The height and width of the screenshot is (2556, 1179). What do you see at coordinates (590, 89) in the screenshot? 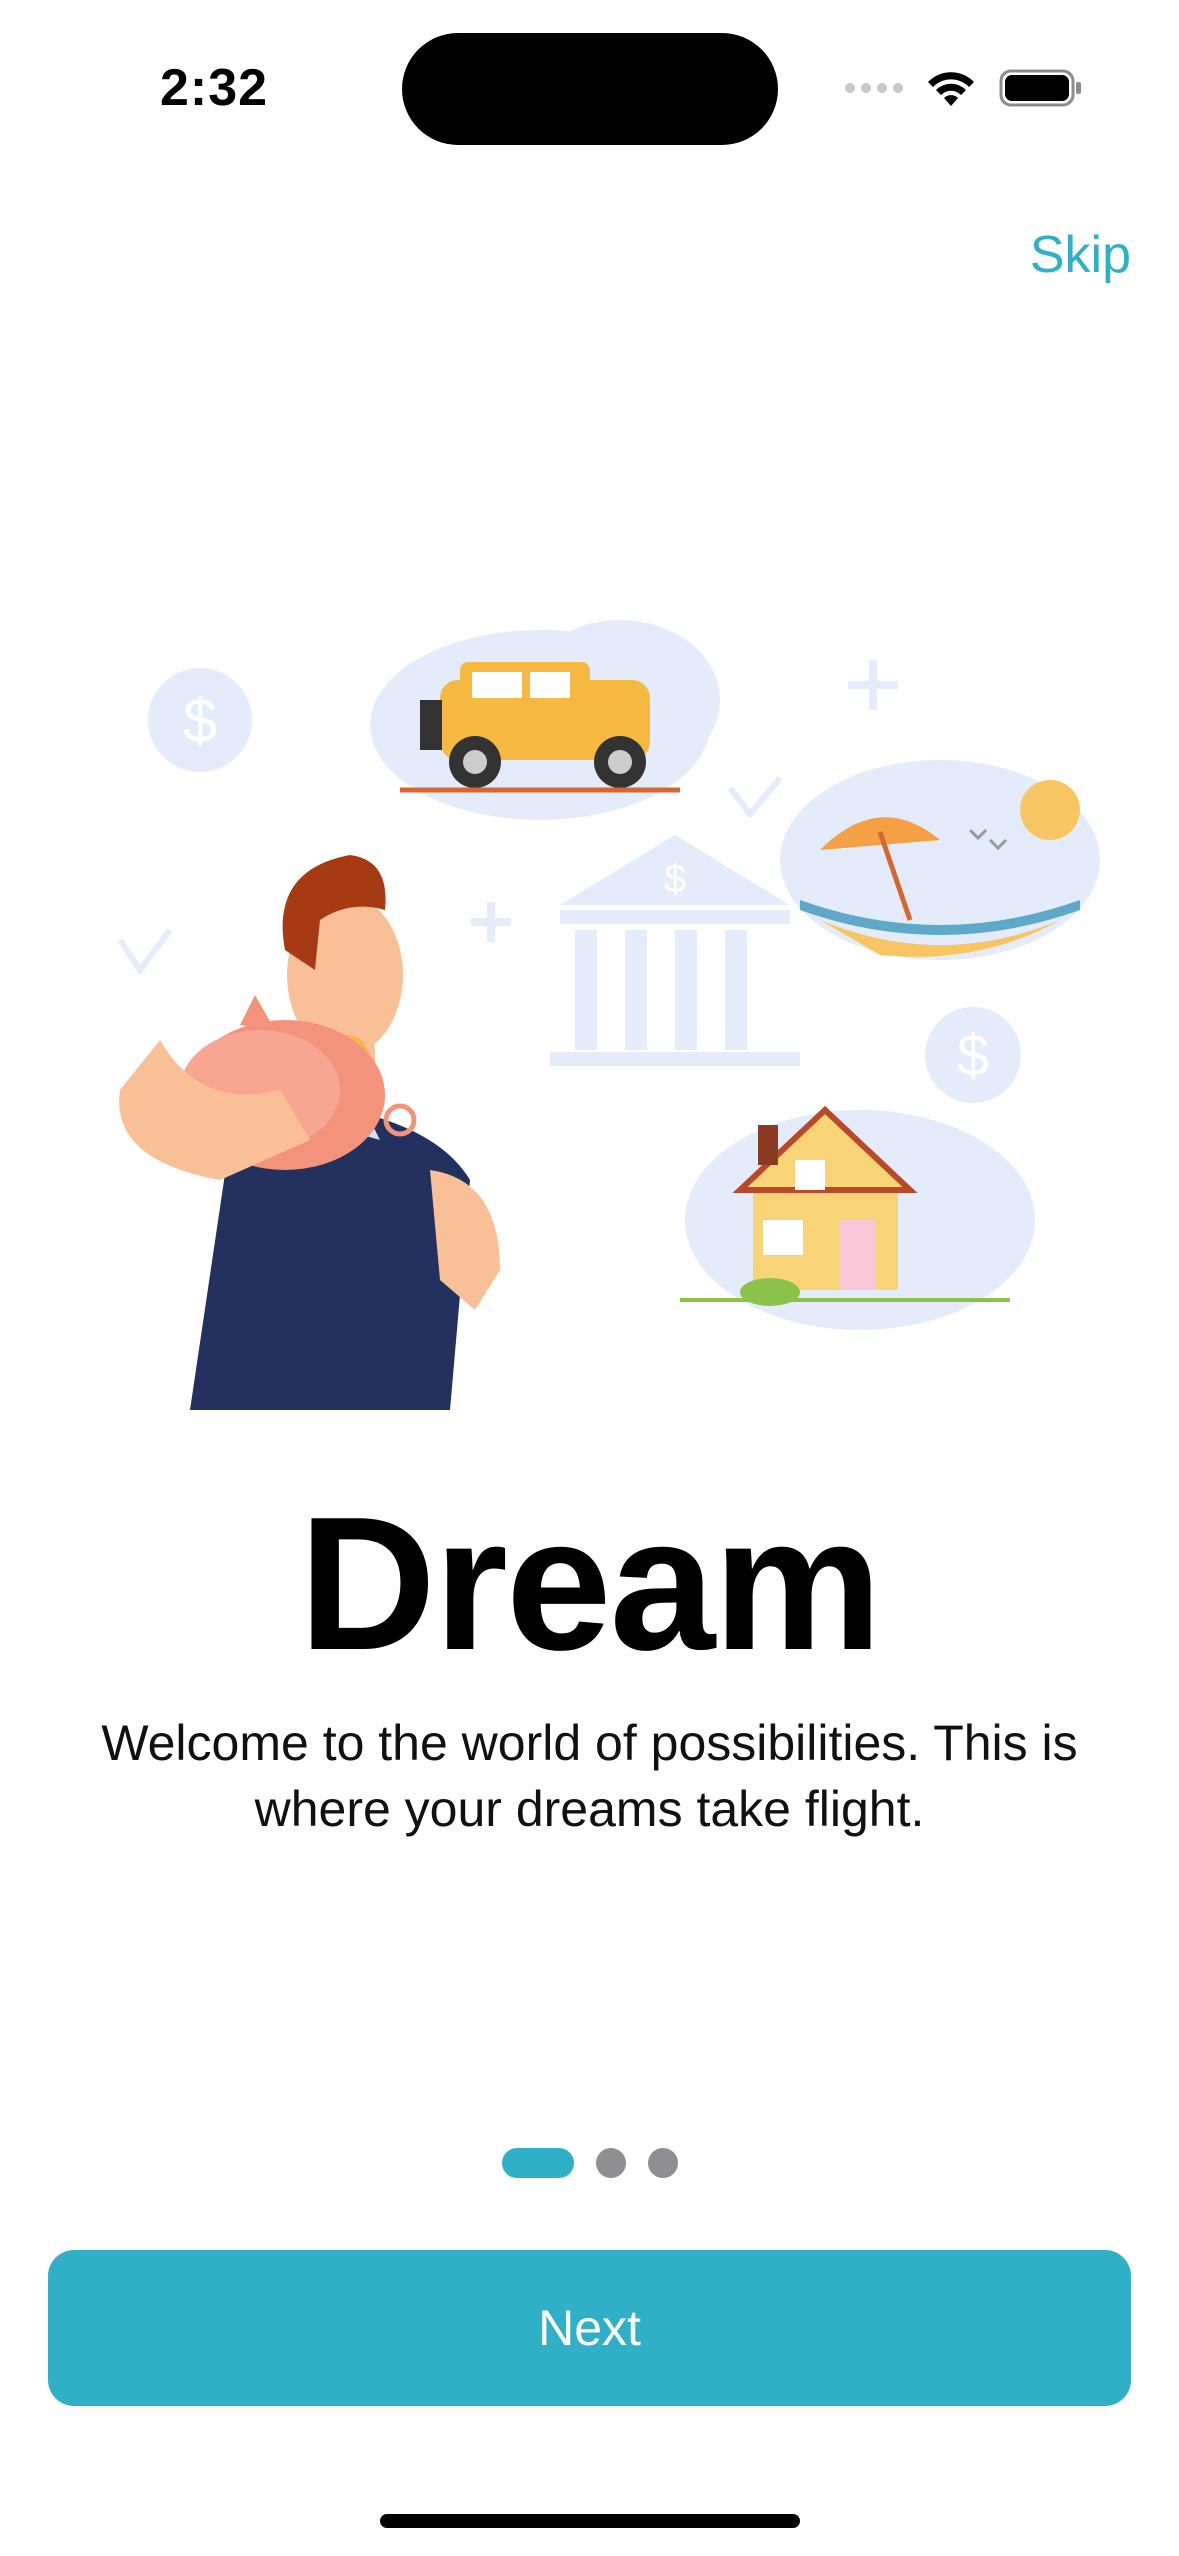
I see `dynamic-island` at bounding box center [590, 89].